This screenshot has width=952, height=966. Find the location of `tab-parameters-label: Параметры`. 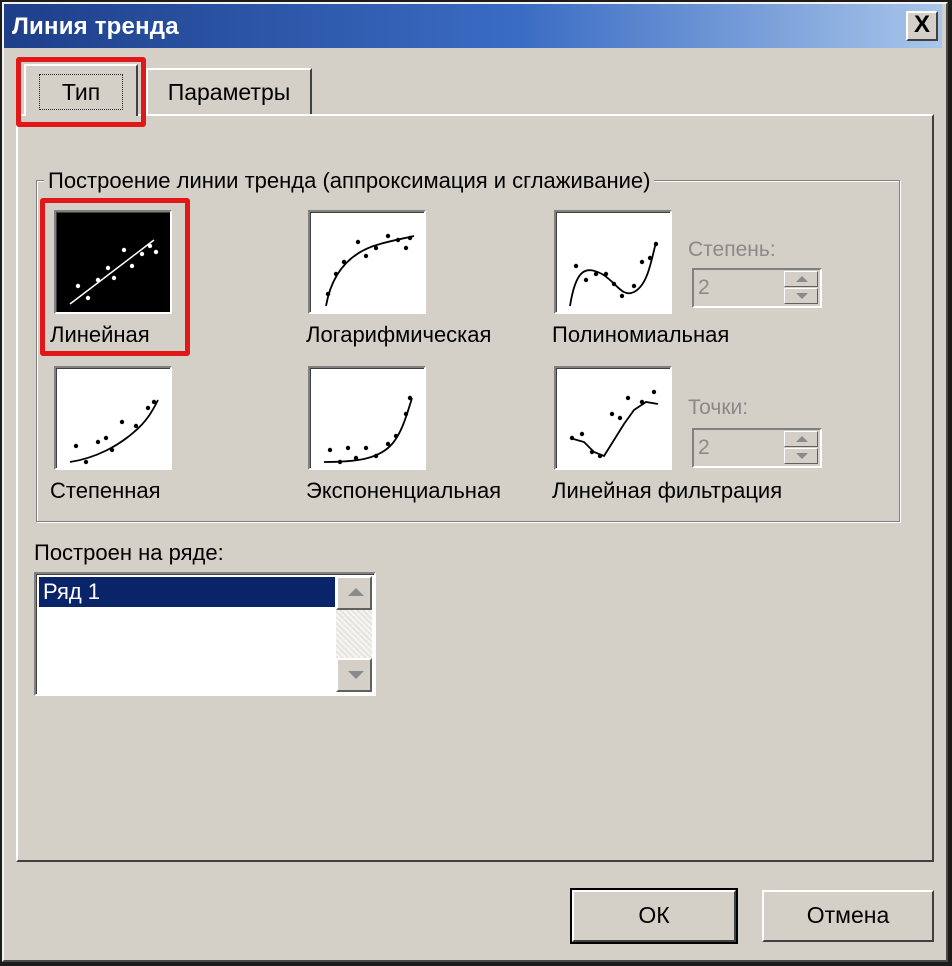

tab-parameters-label: Параметры is located at coordinates (229, 92).